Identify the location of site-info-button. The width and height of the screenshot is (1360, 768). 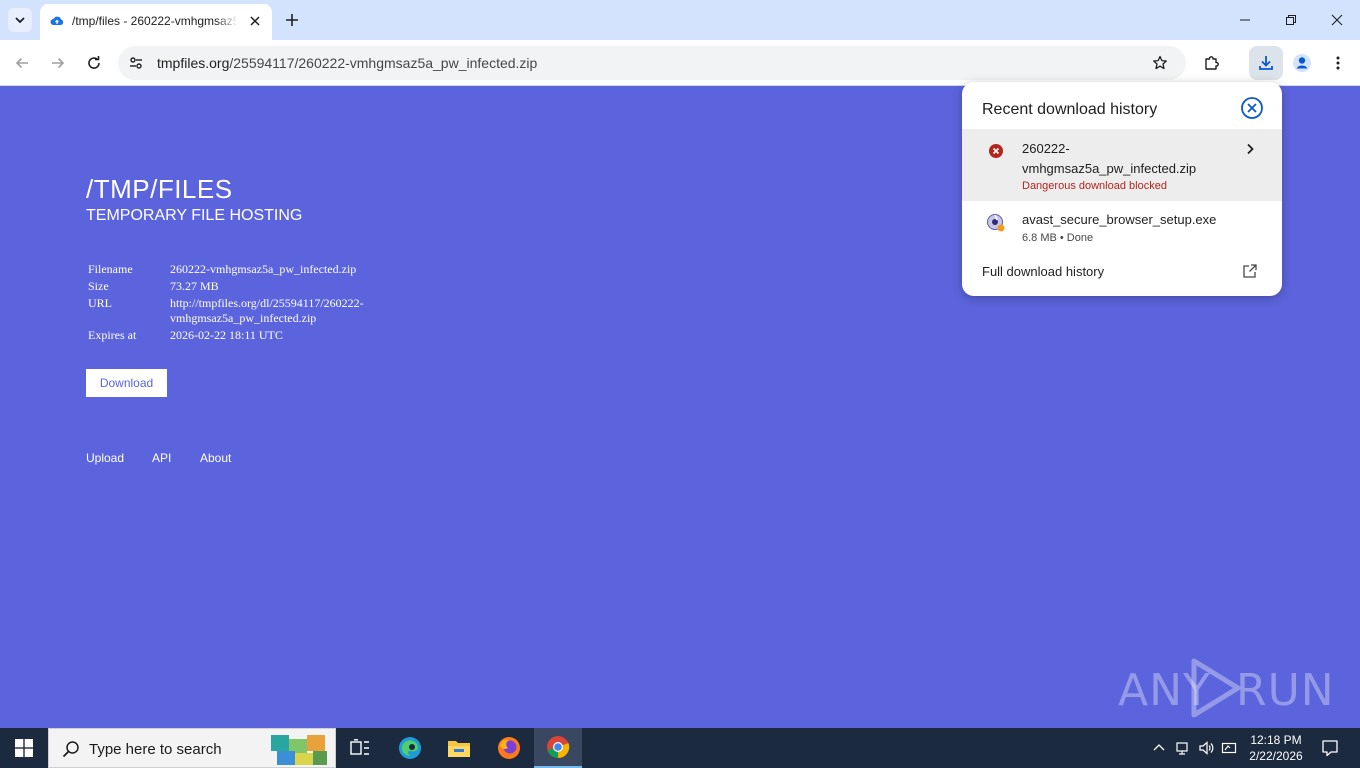
(136, 63).